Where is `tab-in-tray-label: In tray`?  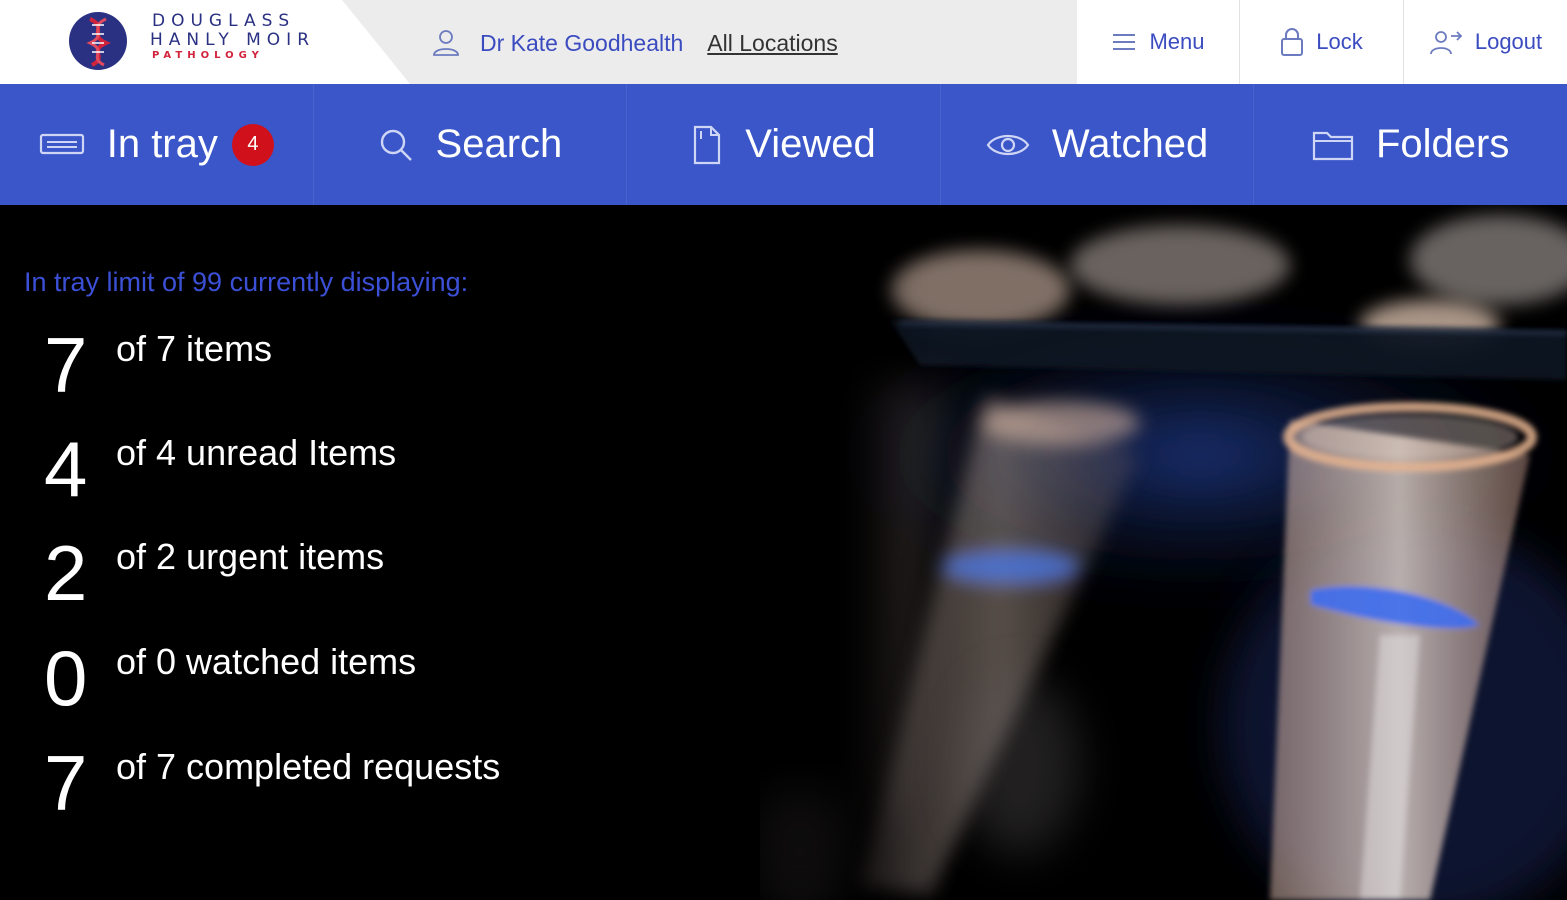 tab-in-tray-label: In tray is located at coordinates (162, 144).